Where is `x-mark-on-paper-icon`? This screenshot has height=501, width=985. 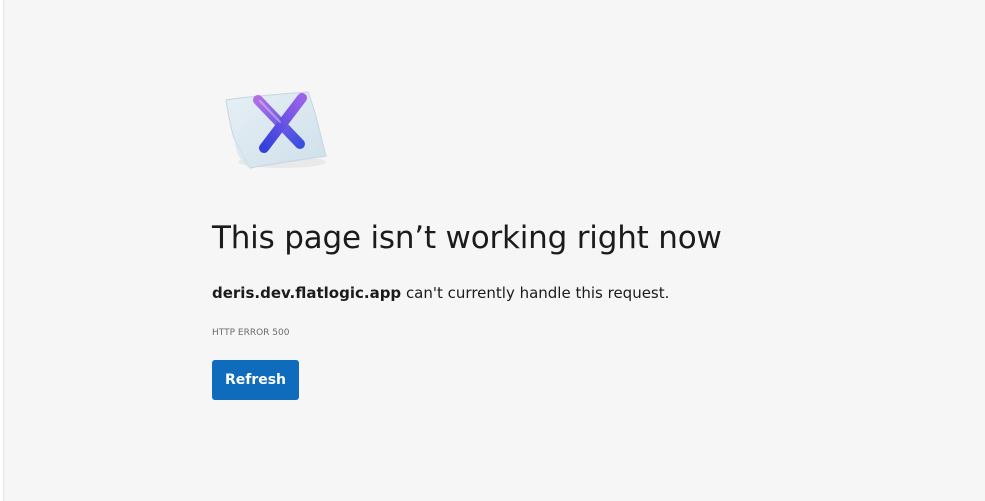 x-mark-on-paper-icon is located at coordinates (276, 128).